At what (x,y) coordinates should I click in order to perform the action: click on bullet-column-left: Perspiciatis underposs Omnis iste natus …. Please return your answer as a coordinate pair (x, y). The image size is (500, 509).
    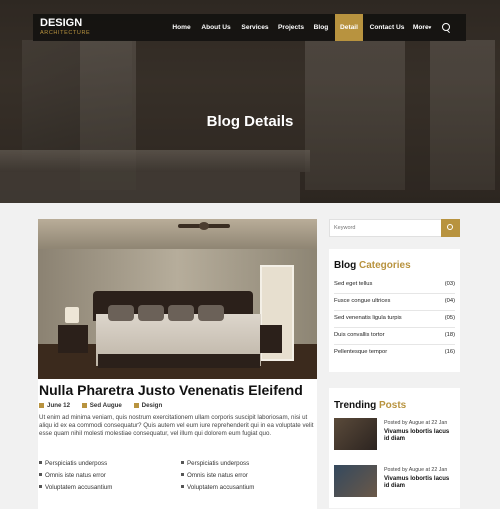
    Looking at the image, I should click on (104, 476).